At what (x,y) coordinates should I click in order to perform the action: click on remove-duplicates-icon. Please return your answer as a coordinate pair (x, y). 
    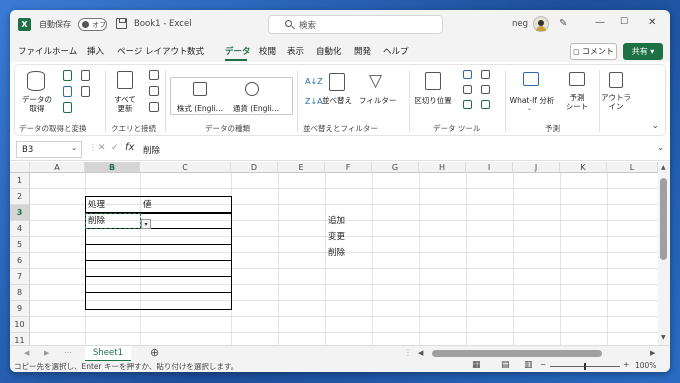
    Looking at the image, I should click on (467, 89).